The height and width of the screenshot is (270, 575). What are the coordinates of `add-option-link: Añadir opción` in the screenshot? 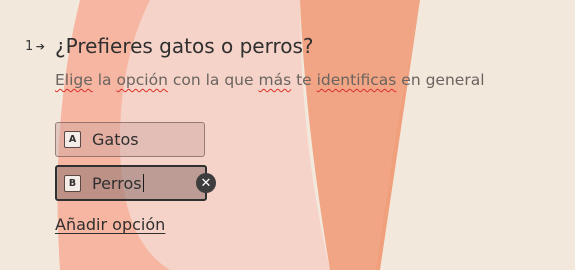 It's located at (110, 224).